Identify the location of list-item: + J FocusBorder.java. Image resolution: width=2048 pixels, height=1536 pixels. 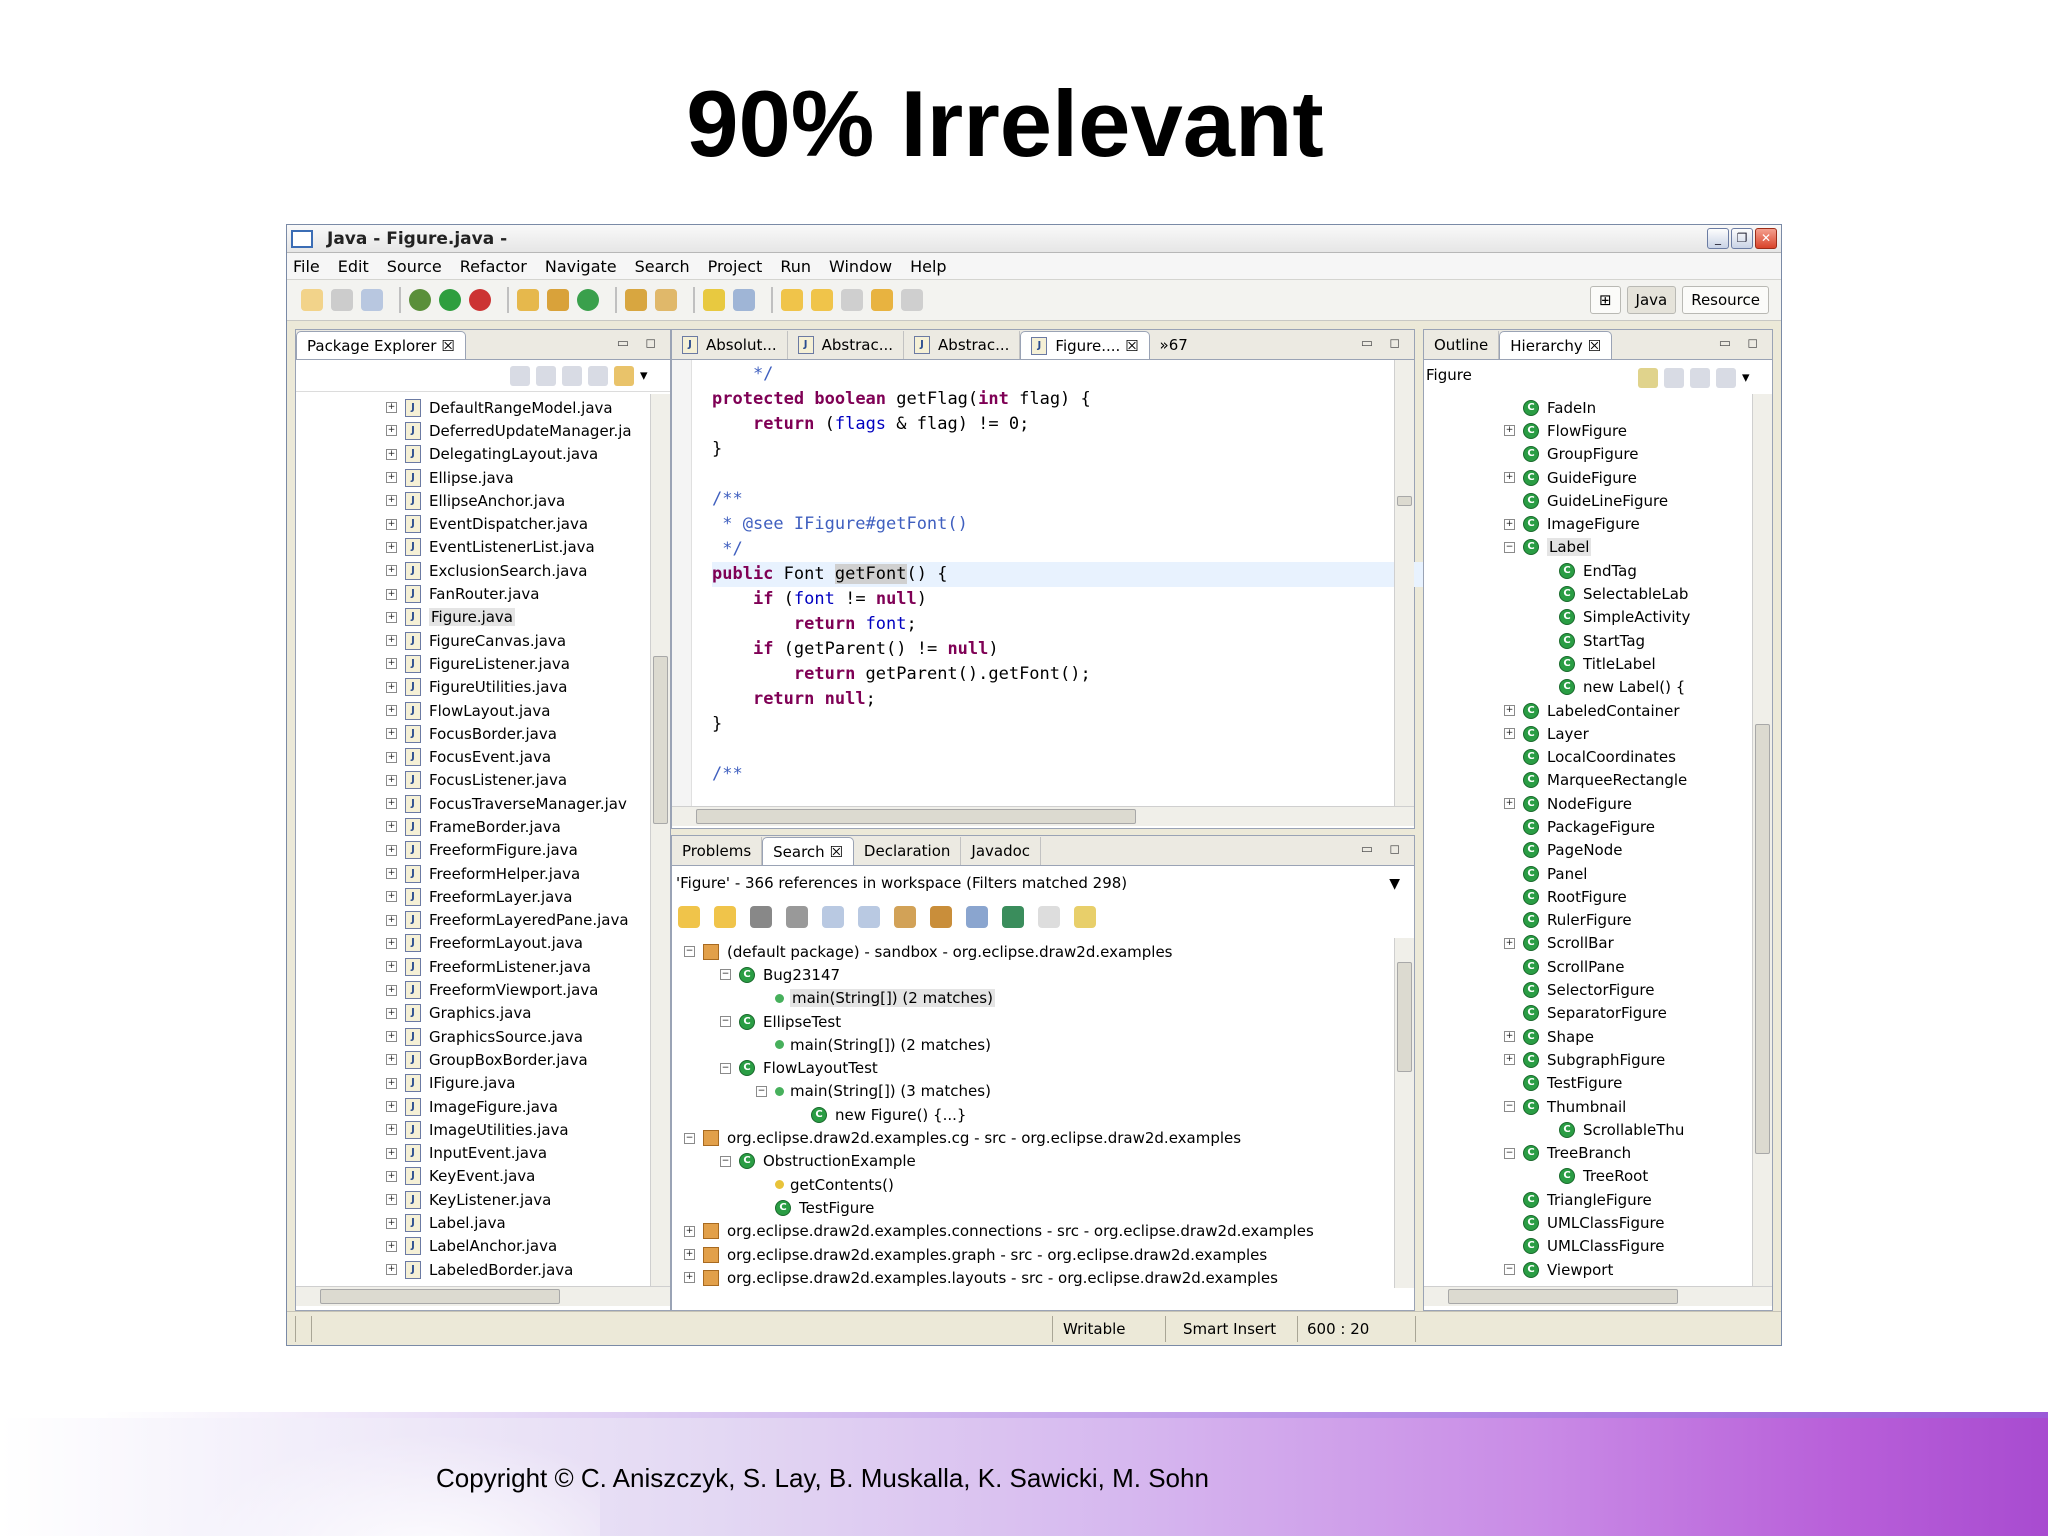
(516, 733).